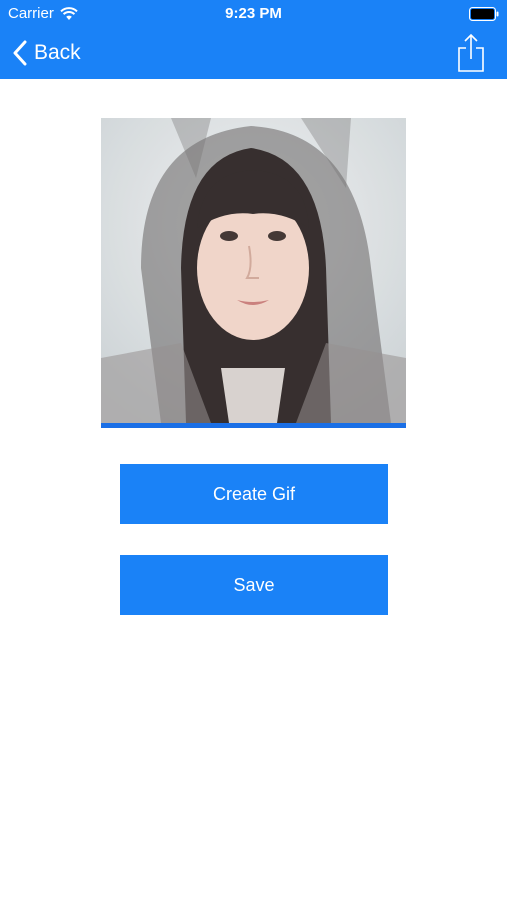 This screenshot has width=507, height=900. What do you see at coordinates (254, 585) in the screenshot?
I see `save-button: Save` at bounding box center [254, 585].